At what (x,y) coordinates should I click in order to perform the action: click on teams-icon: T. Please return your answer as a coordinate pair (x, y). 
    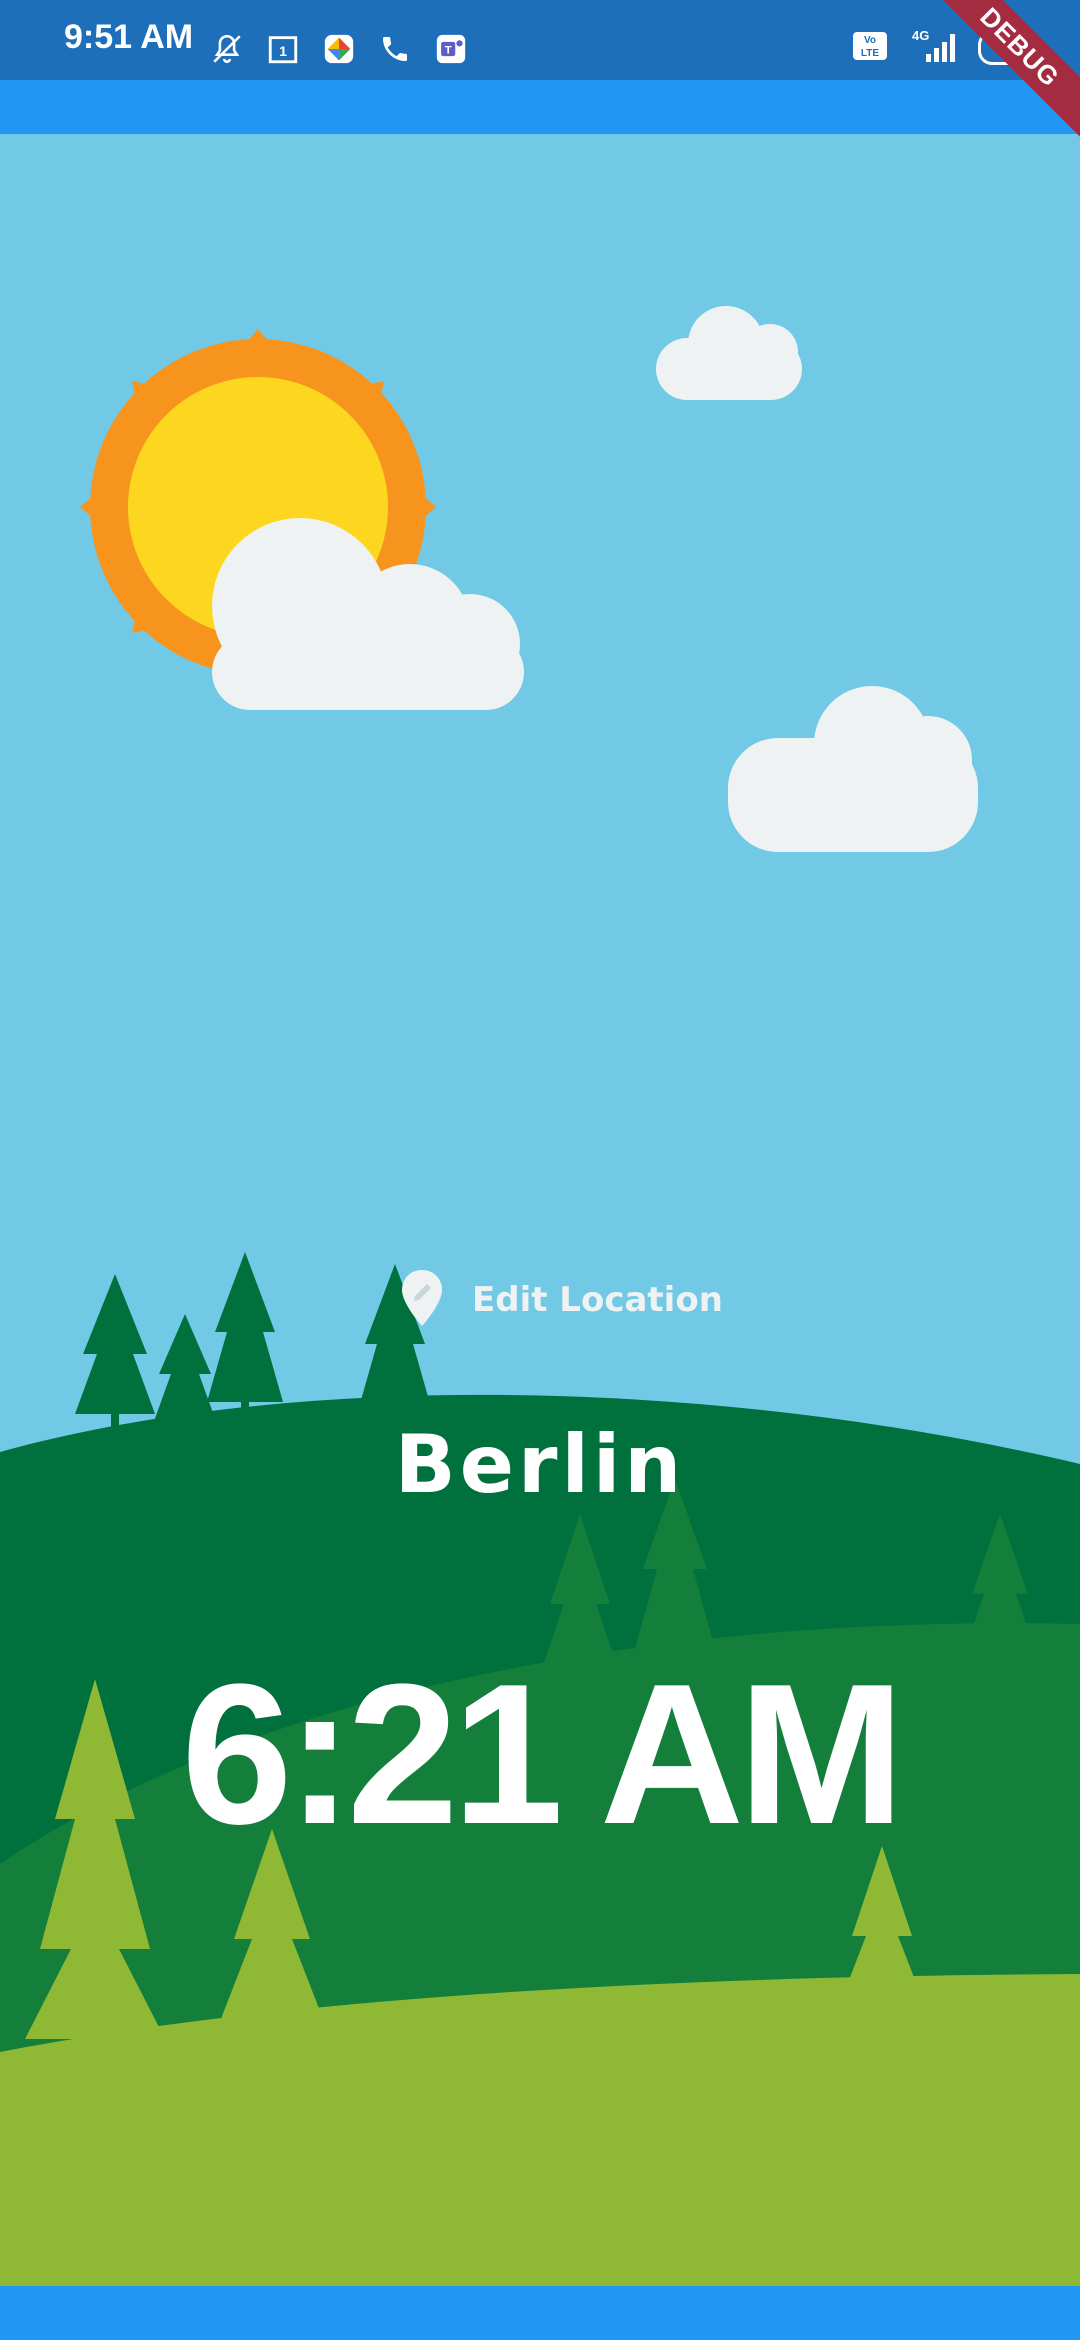
    Looking at the image, I should click on (451, 49).